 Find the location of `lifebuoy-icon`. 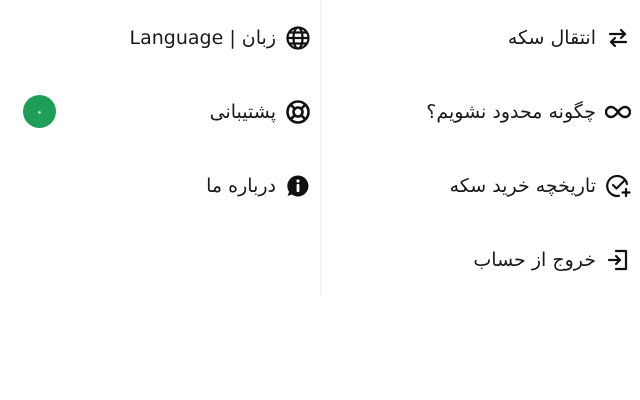

lifebuoy-icon is located at coordinates (298, 112).